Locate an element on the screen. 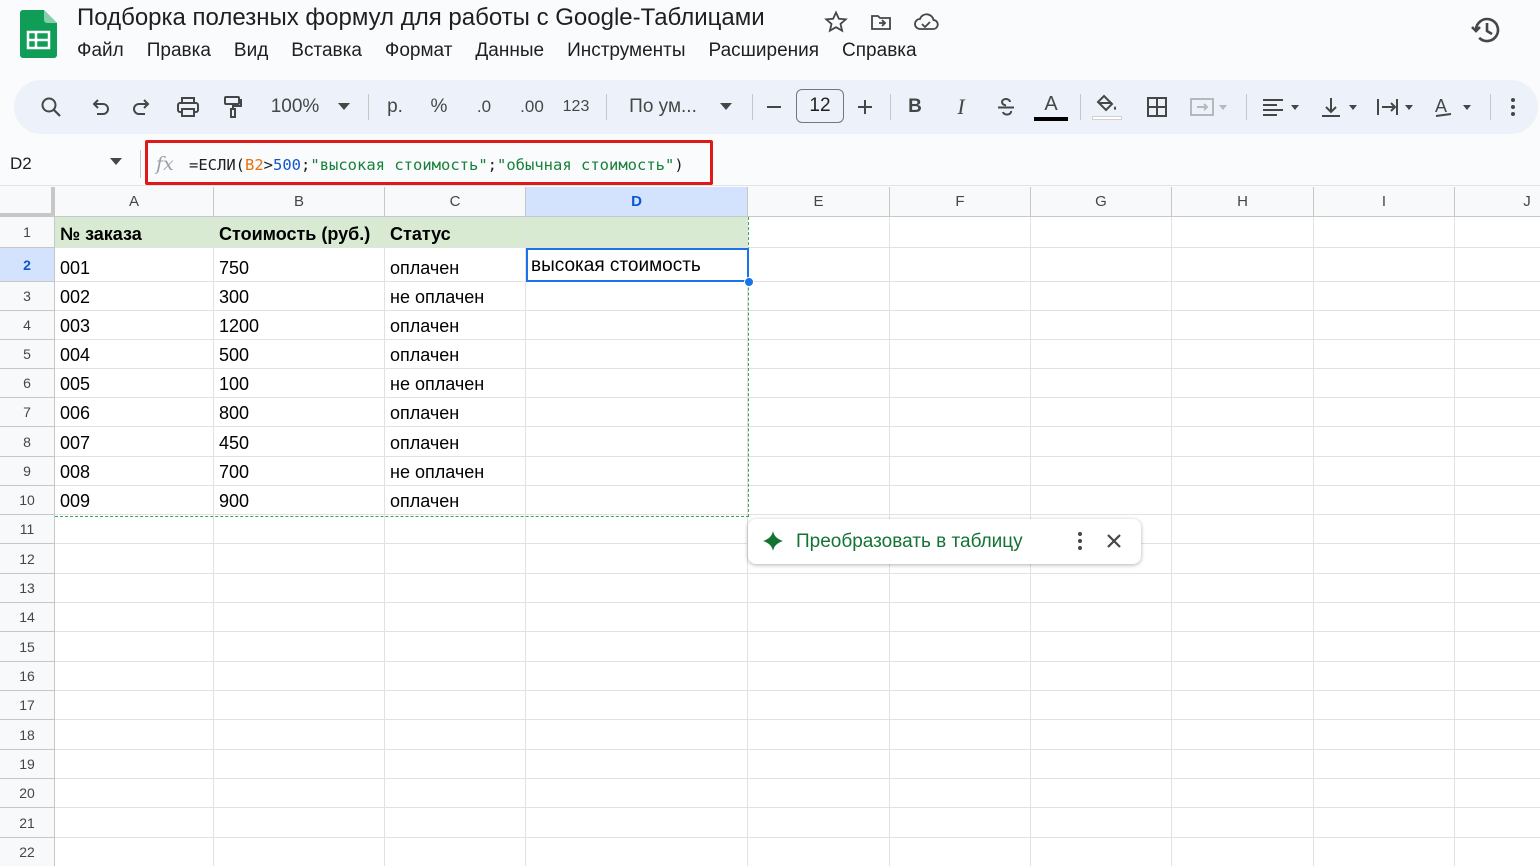  cell-i12 is located at coordinates (1384, 559).